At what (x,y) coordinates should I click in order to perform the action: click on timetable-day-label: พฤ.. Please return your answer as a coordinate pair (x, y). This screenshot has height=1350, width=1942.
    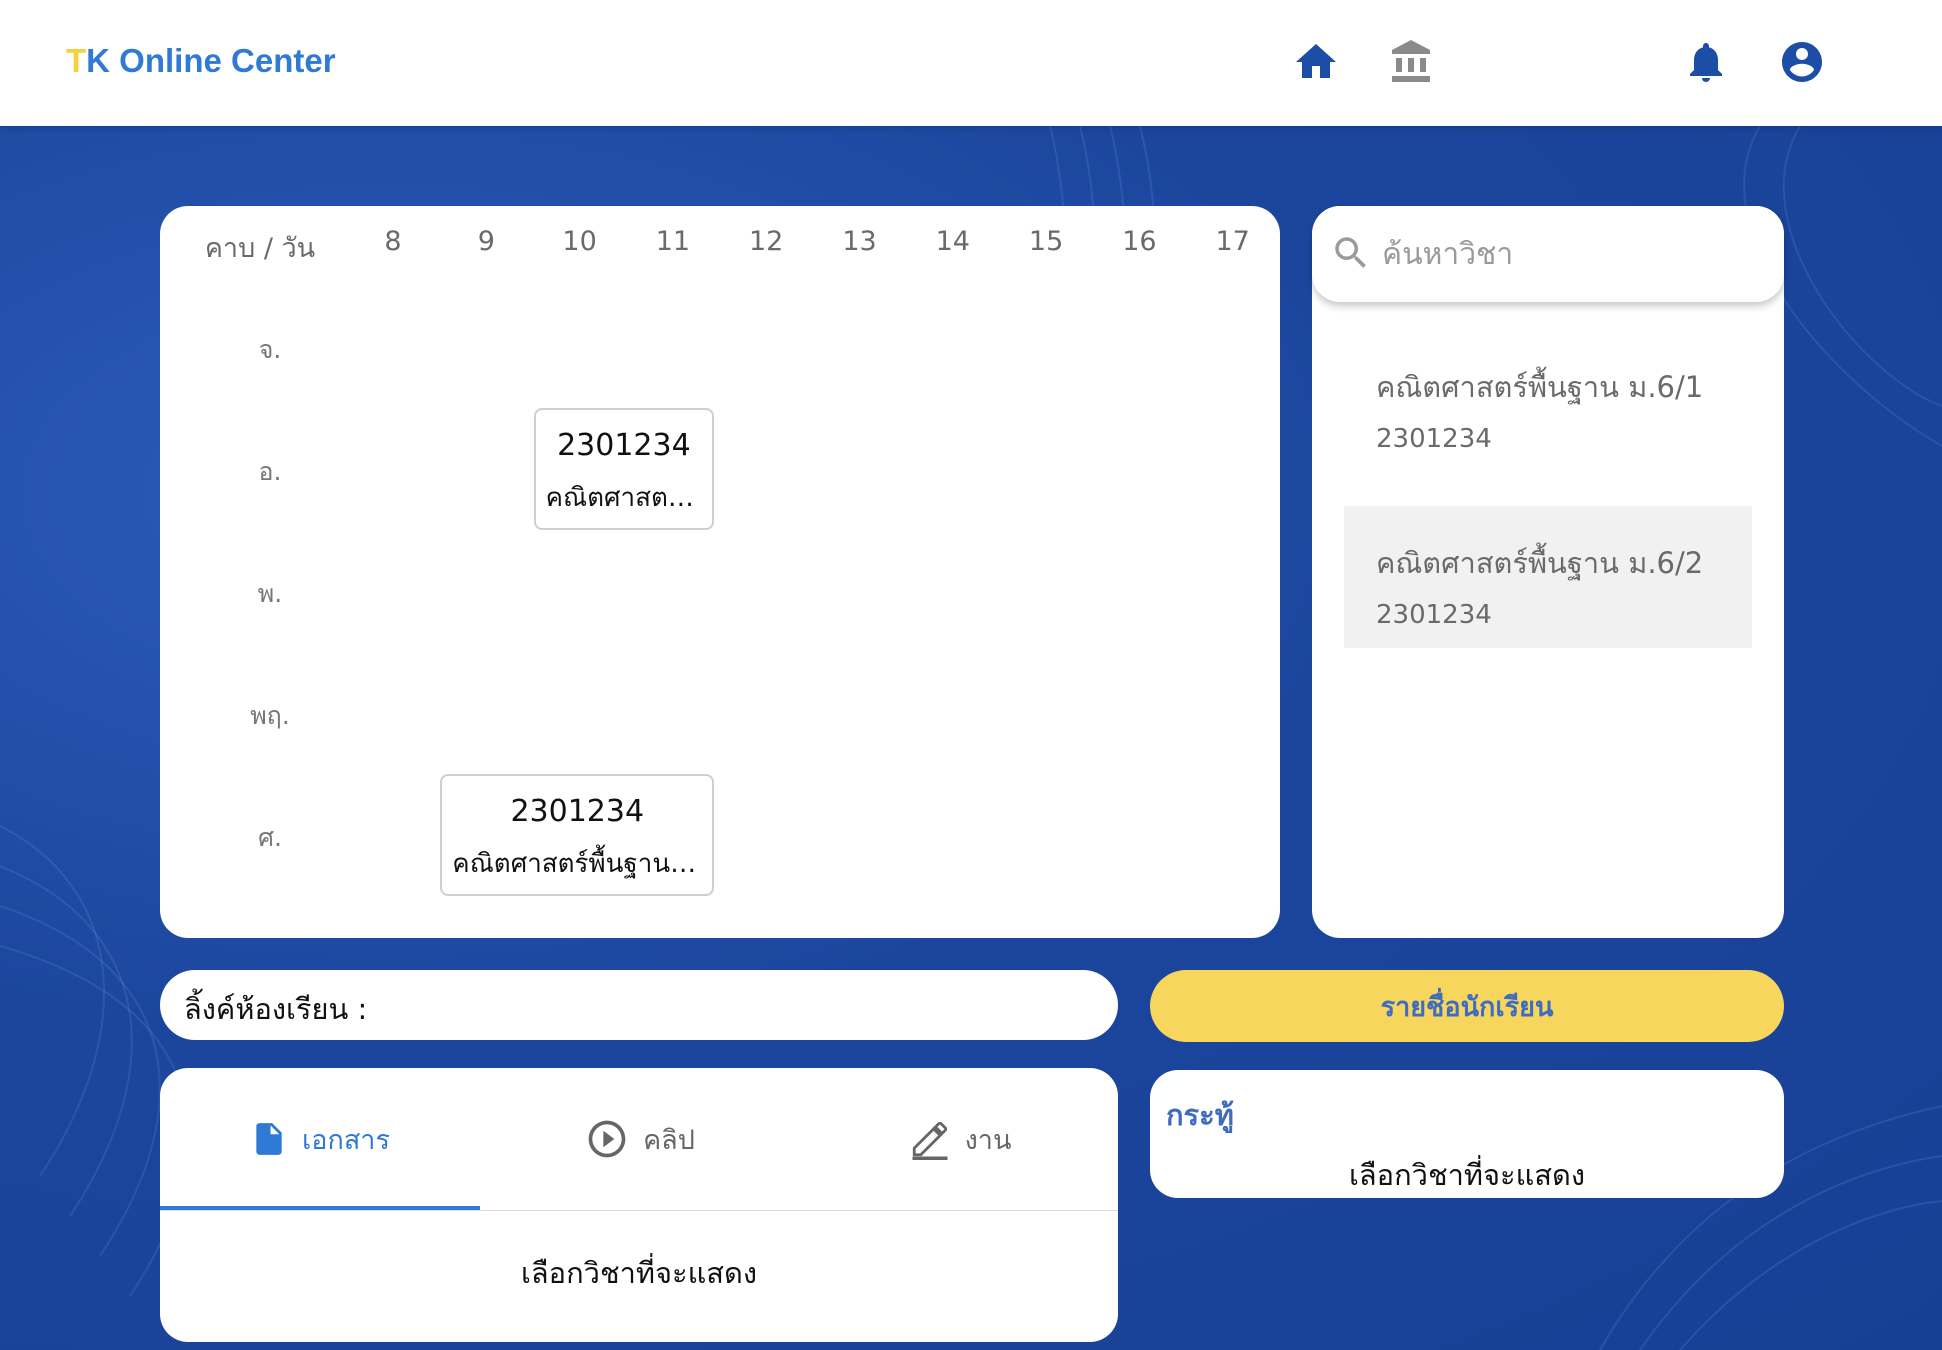
    Looking at the image, I should click on (270, 715).